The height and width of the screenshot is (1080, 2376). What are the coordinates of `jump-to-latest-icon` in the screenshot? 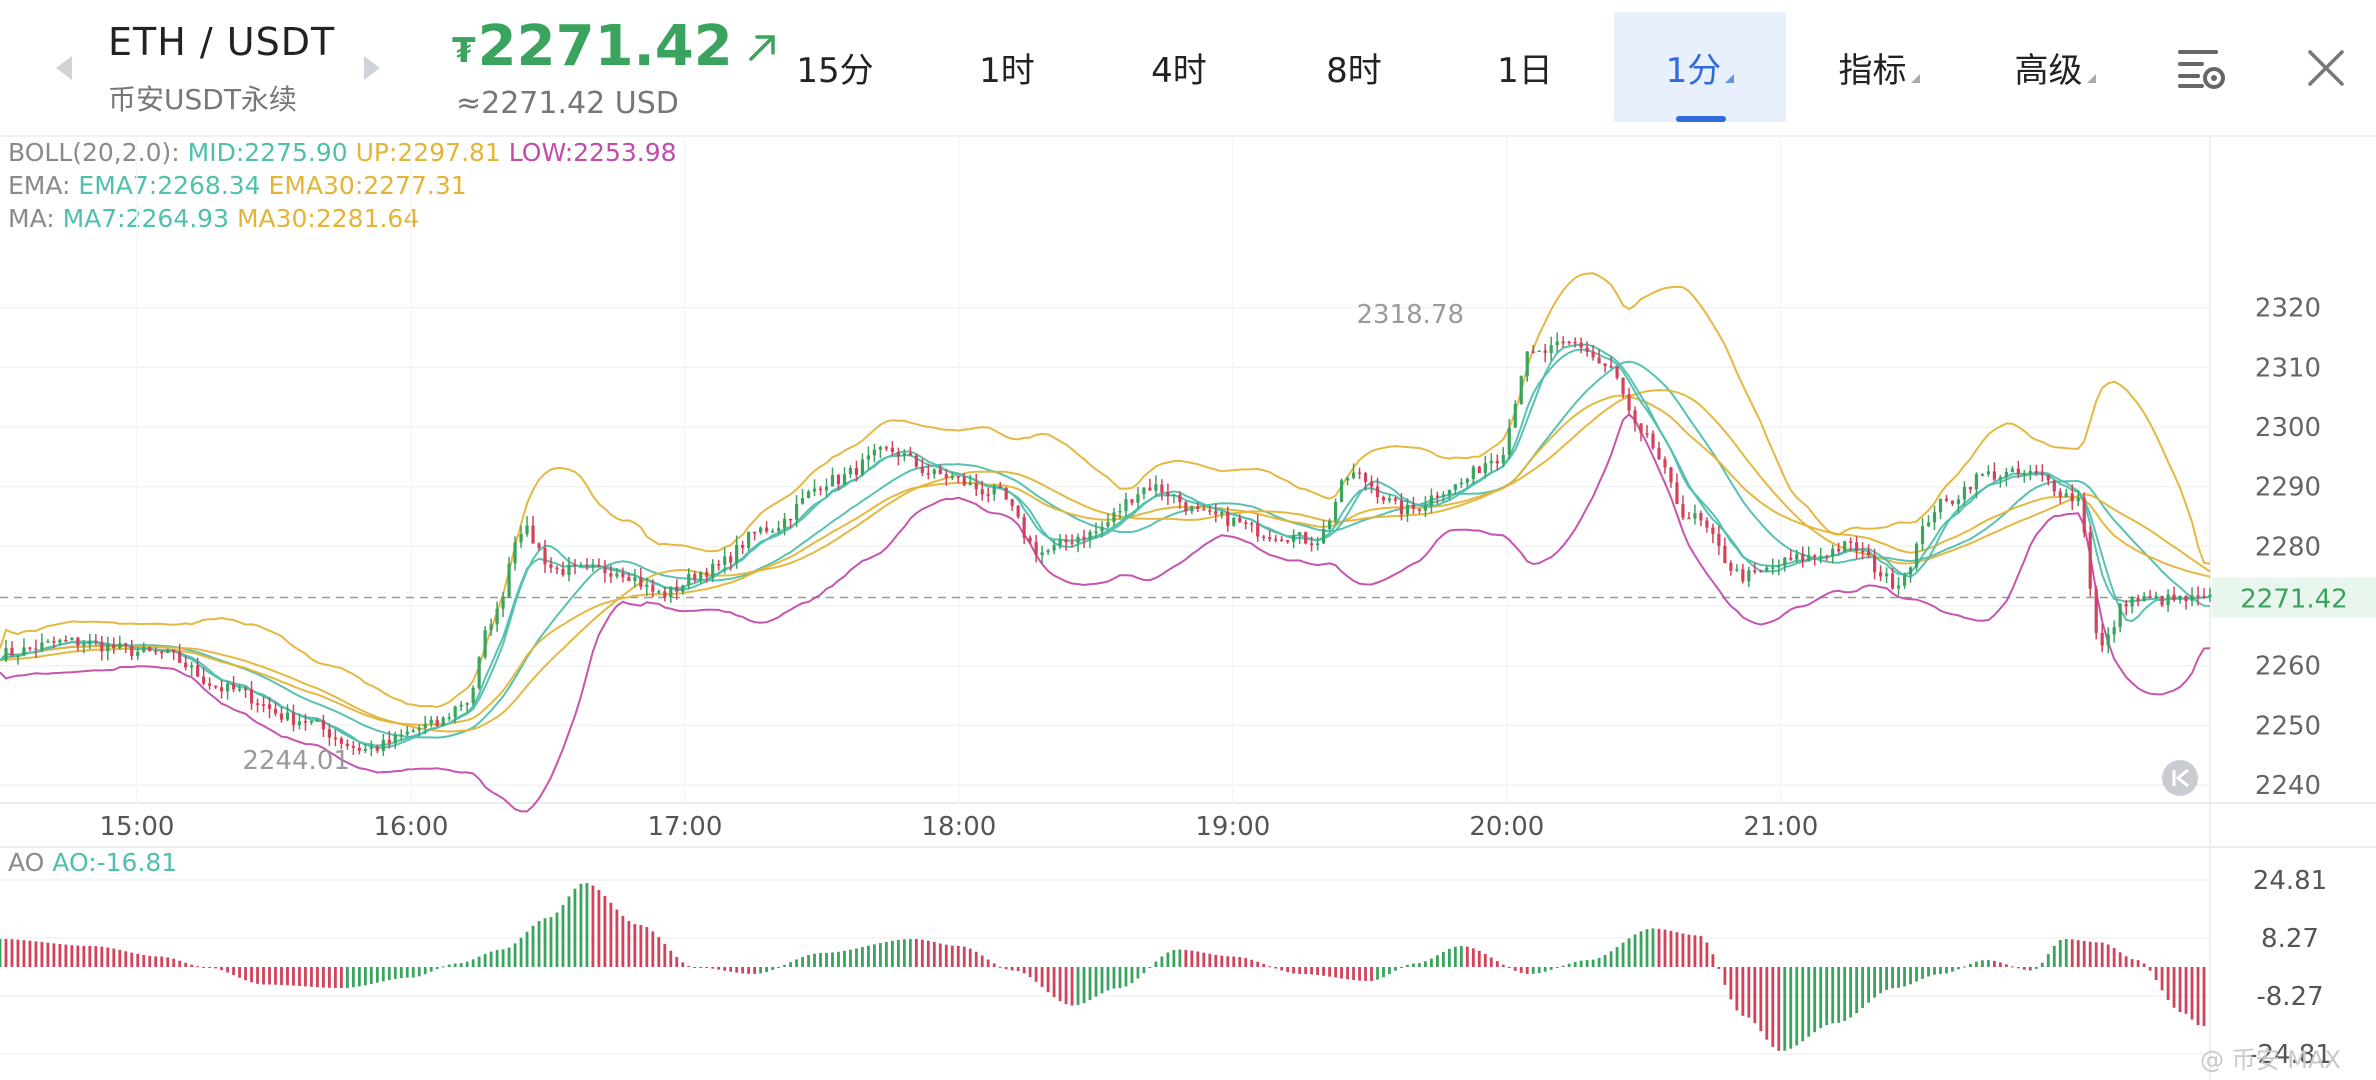 It's located at (2180, 778).